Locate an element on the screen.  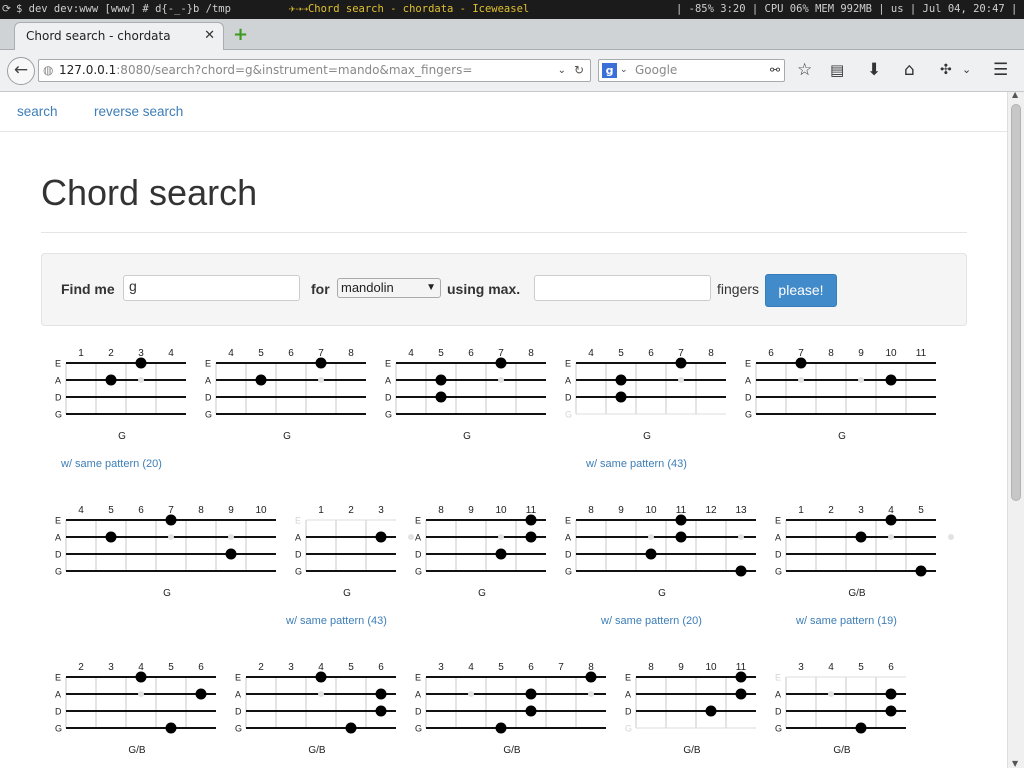
scrollbar: ▲ ▼ is located at coordinates (1015, 429).